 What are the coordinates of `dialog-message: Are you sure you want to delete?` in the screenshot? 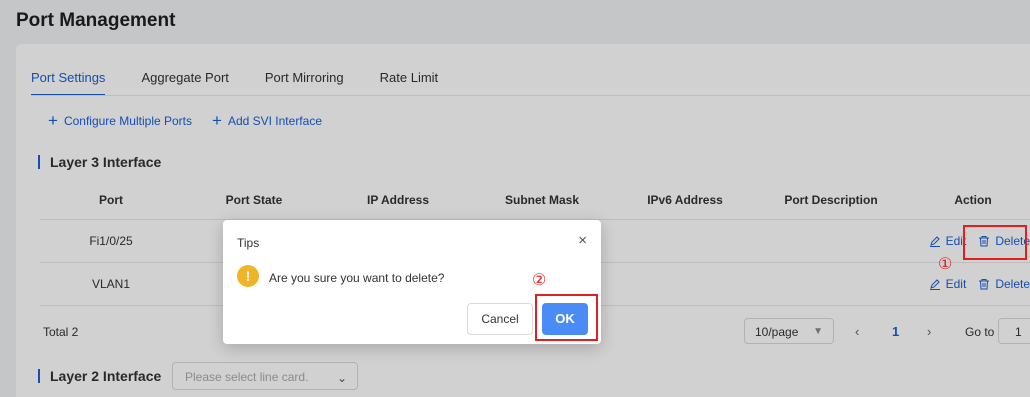 It's located at (357, 278).